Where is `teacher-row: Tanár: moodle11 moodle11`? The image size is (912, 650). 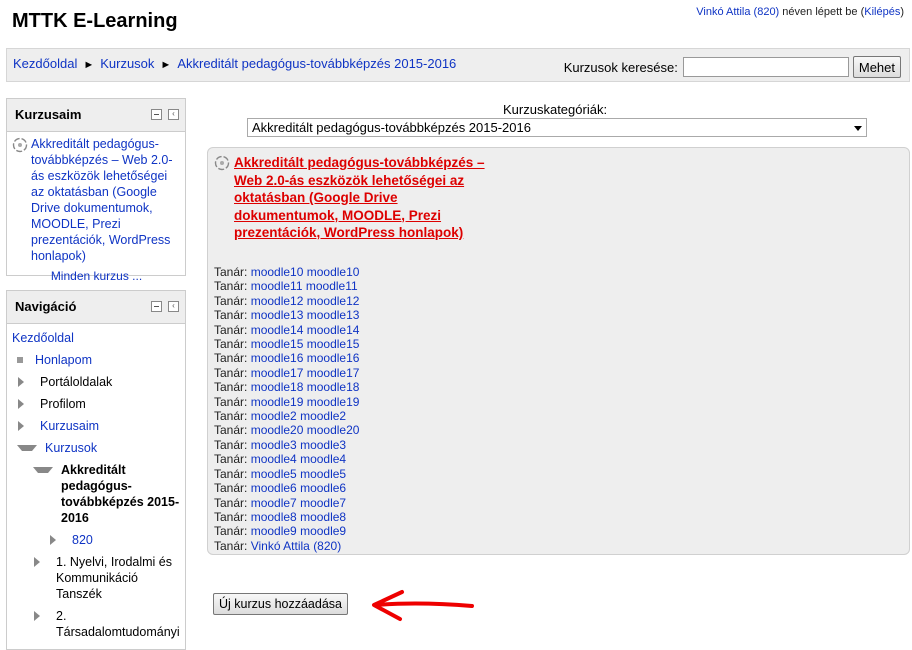
teacher-row: Tanár: moodle11 moodle11 is located at coordinates (286, 286).